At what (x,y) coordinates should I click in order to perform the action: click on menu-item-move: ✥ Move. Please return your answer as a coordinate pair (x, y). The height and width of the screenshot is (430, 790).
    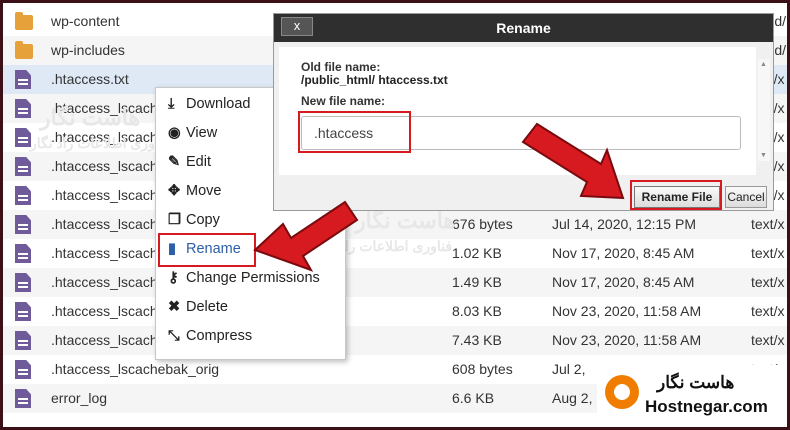
    Looking at the image, I should click on (194, 195).